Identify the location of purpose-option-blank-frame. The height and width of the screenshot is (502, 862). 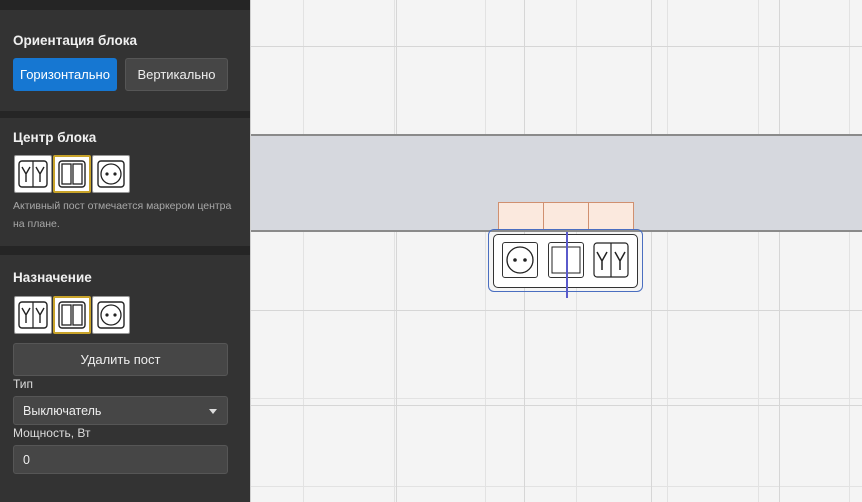
(72, 315).